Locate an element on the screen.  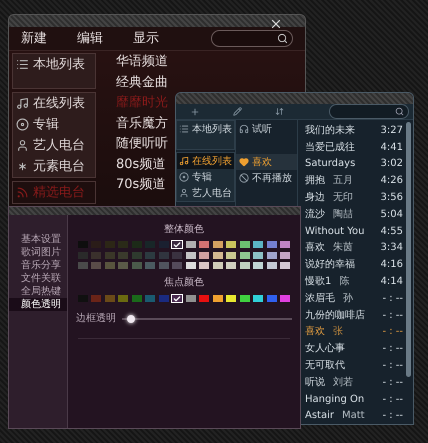
channel-item: 80s频道 is located at coordinates (142, 164).